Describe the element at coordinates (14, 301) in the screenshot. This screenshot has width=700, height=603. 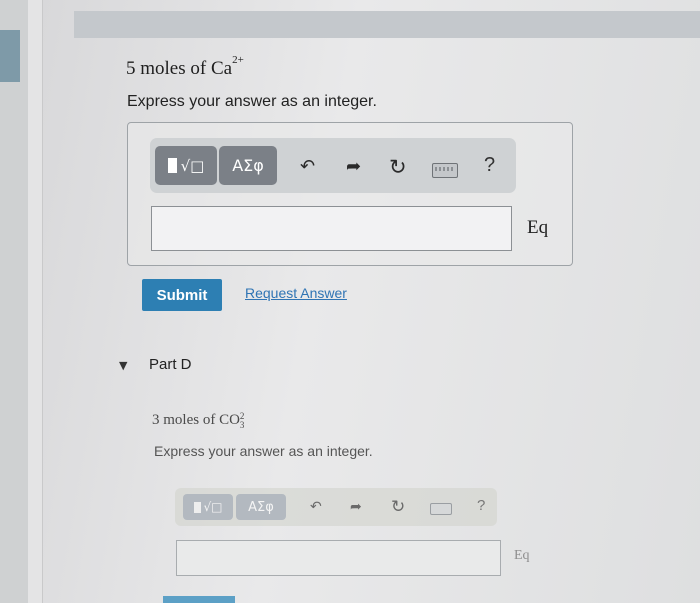
I see `left-panel-strip` at that location.